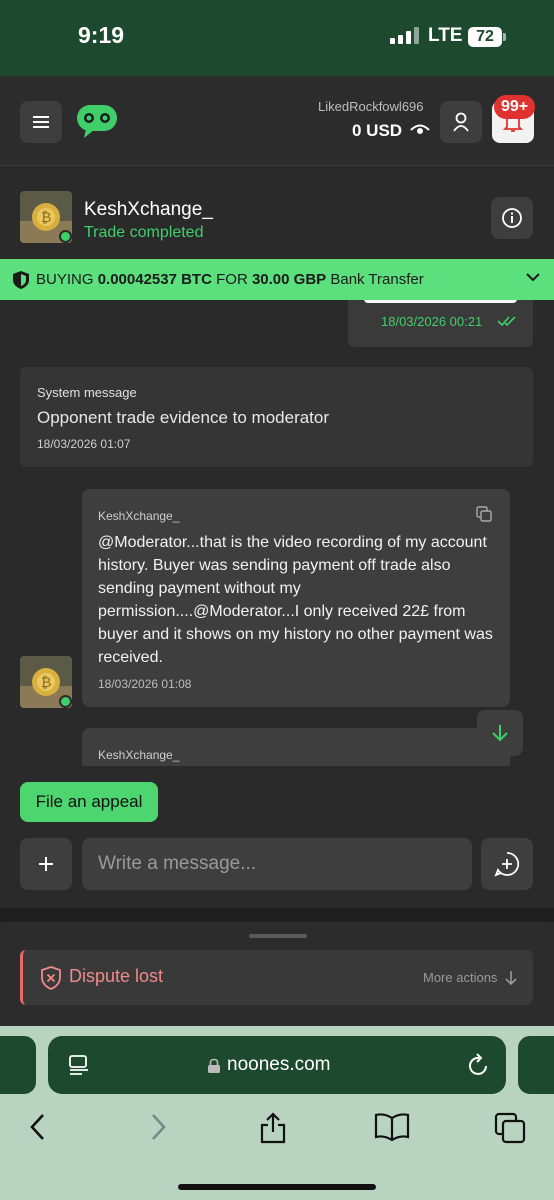 This screenshot has width=554, height=1200. I want to click on url-text: noones.com, so click(279, 1065).